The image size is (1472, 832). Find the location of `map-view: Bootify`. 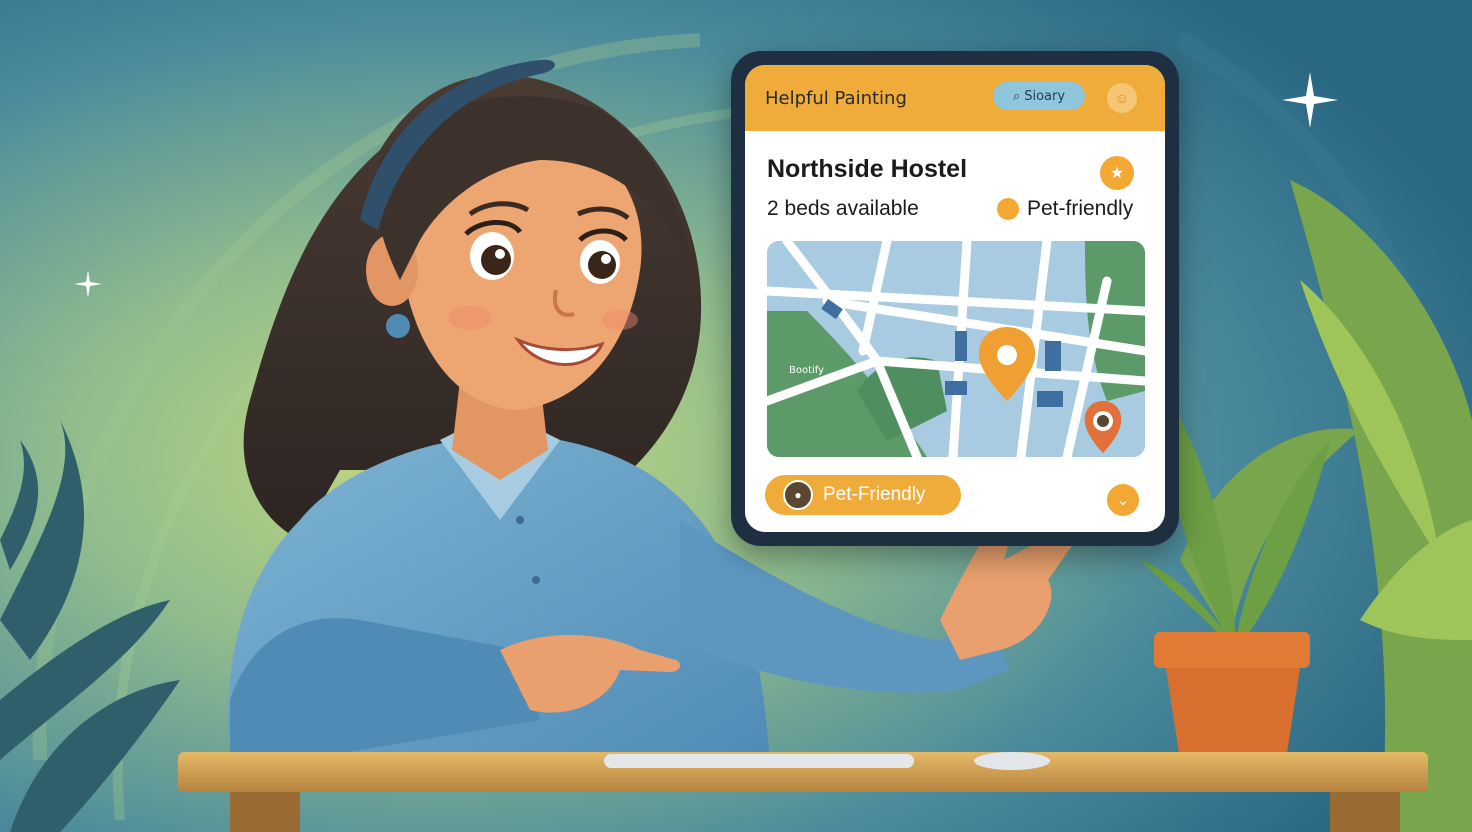

map-view: Bootify is located at coordinates (956, 349).